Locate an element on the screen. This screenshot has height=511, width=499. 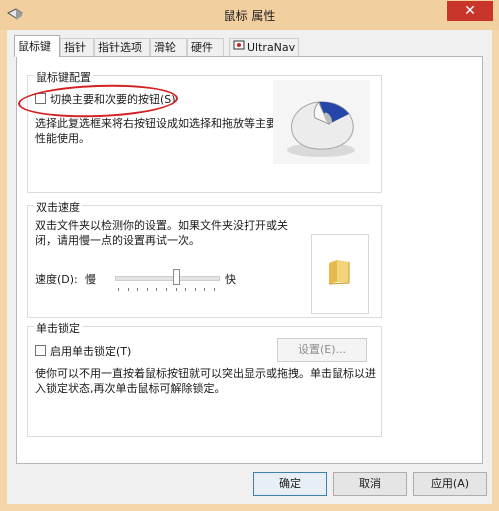
click-lock-label: 启用单击锁定(T) is located at coordinates (90, 351).